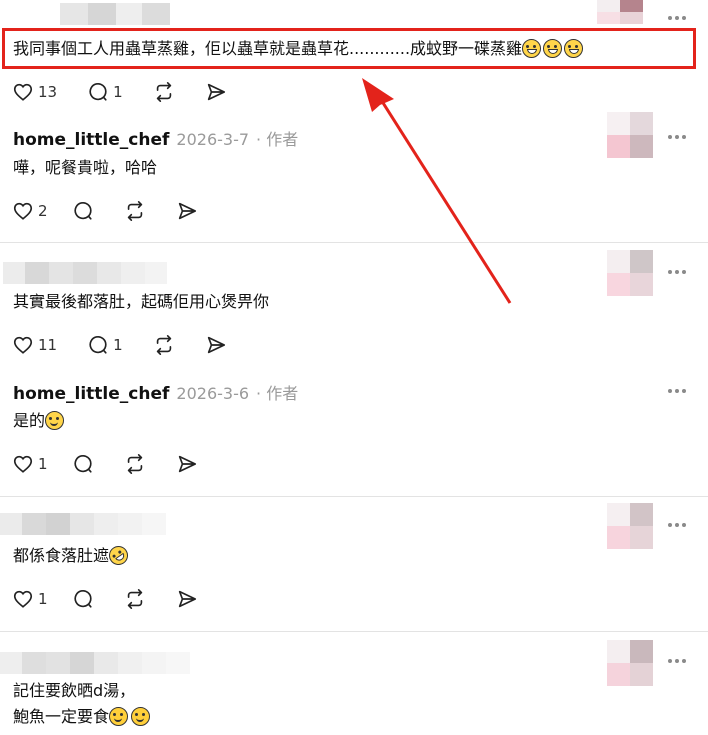 The width and height of the screenshot is (708, 735). I want to click on arrow-shaft, so click(444, 199).